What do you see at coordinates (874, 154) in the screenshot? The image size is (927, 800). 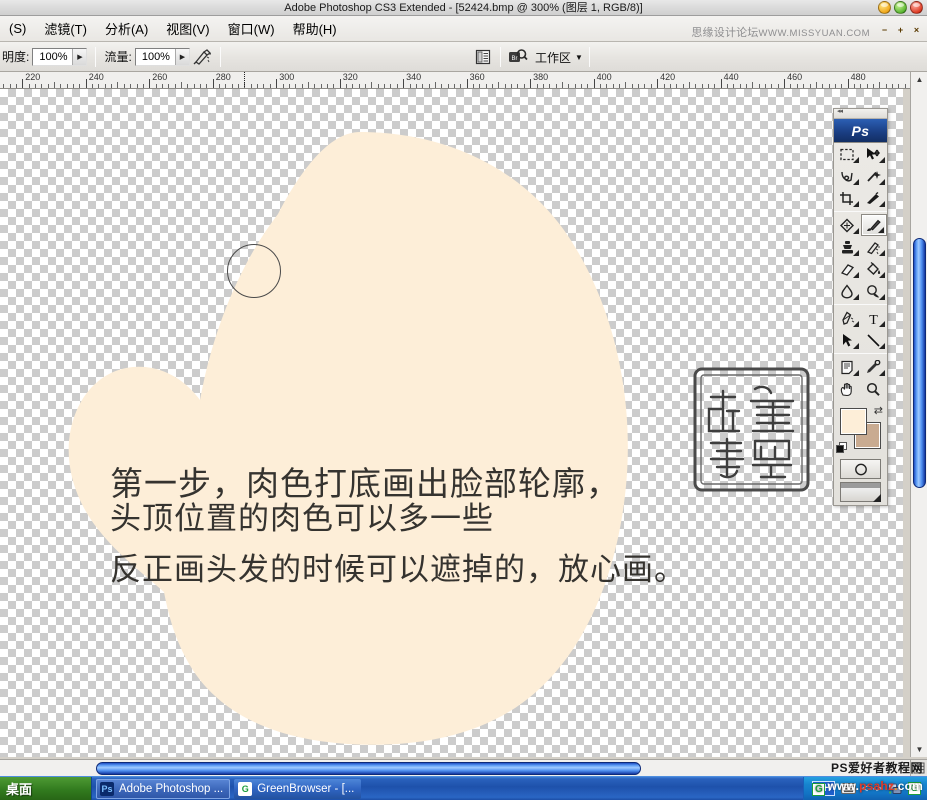 I see `move-tool` at bounding box center [874, 154].